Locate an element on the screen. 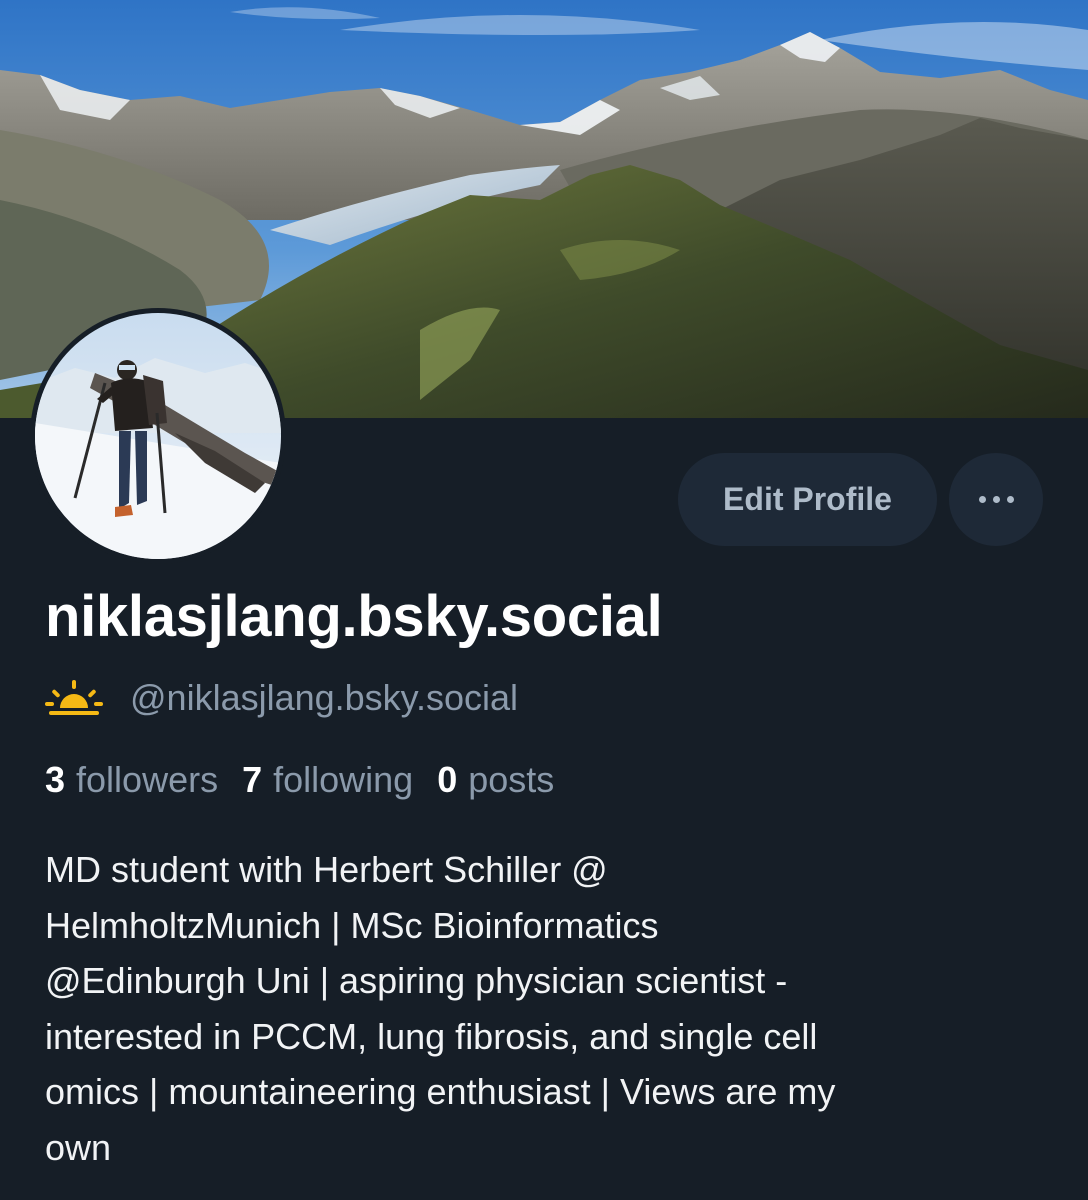 This screenshot has width=1088, height=1200. sunrise-icon is located at coordinates (74, 697).